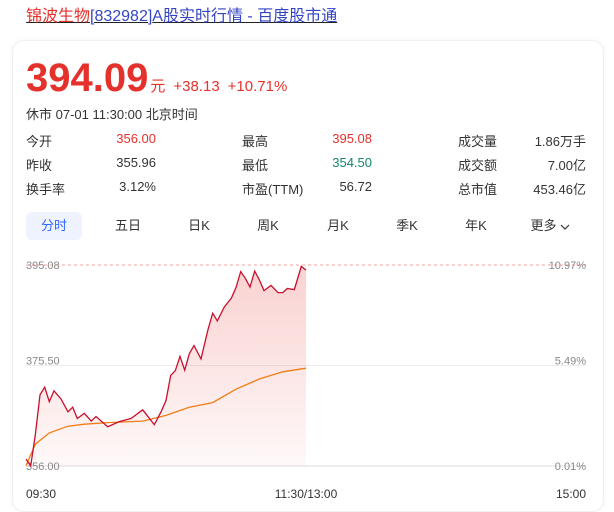 The height and width of the screenshot is (512, 614). I want to click on stat-label: 昨收, so click(39, 165).